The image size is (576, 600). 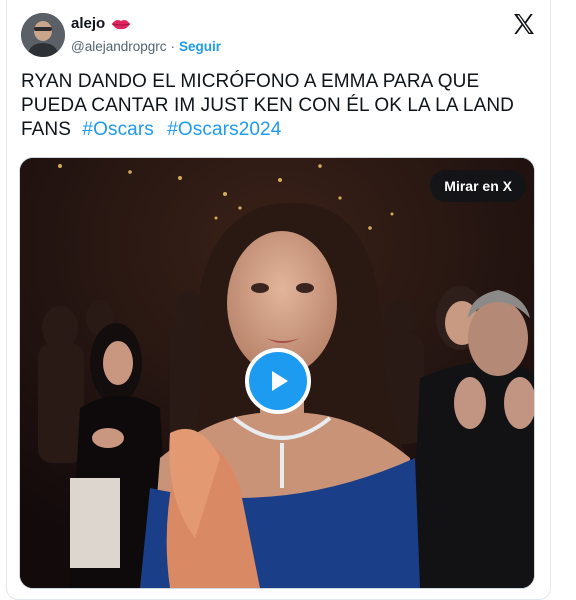 I want to click on display-name: alejo, so click(x=88, y=23).